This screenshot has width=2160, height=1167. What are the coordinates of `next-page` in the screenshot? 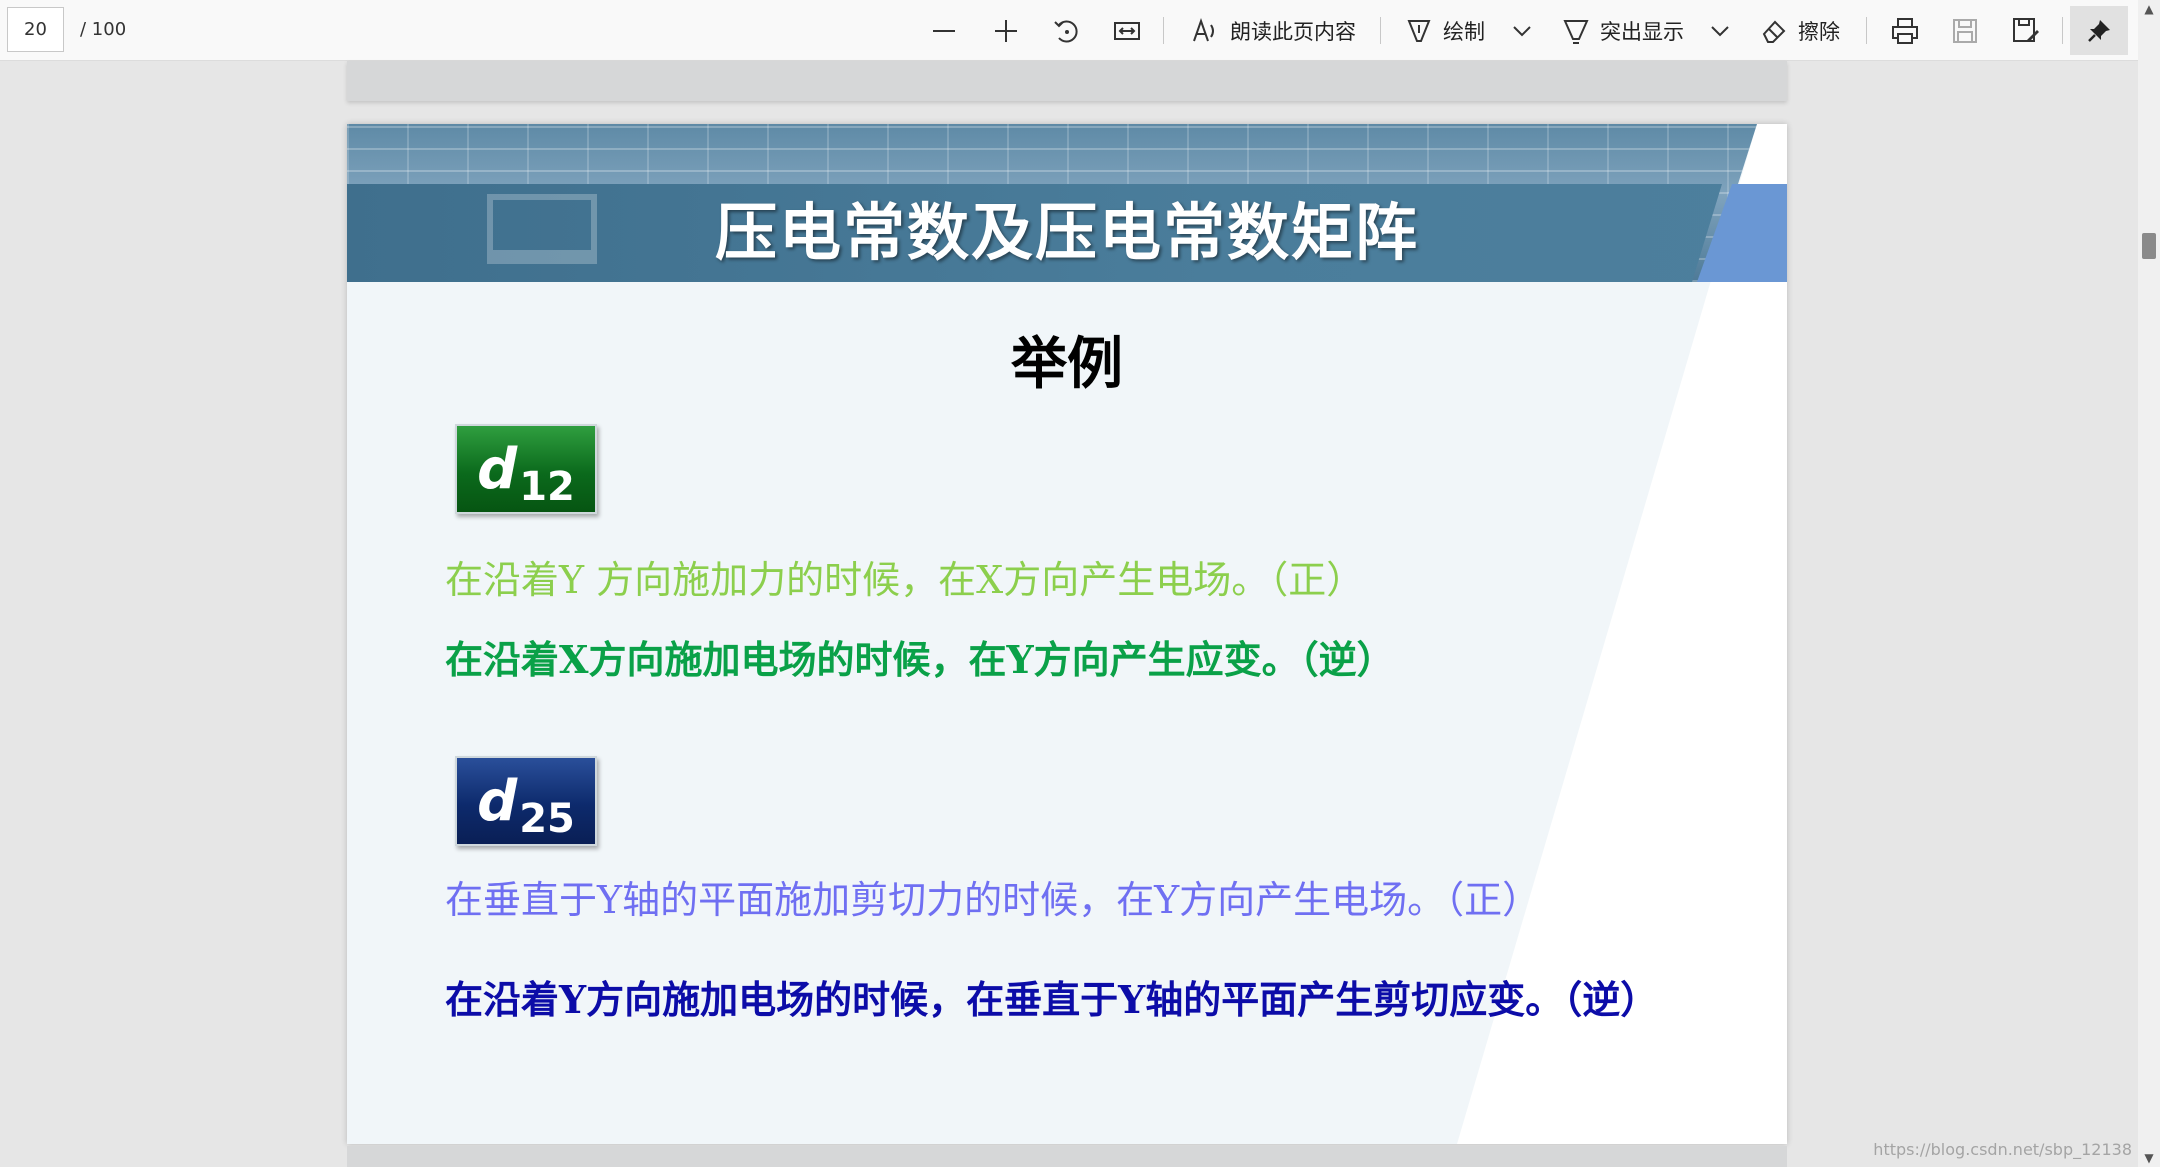 It's located at (1067, 1156).